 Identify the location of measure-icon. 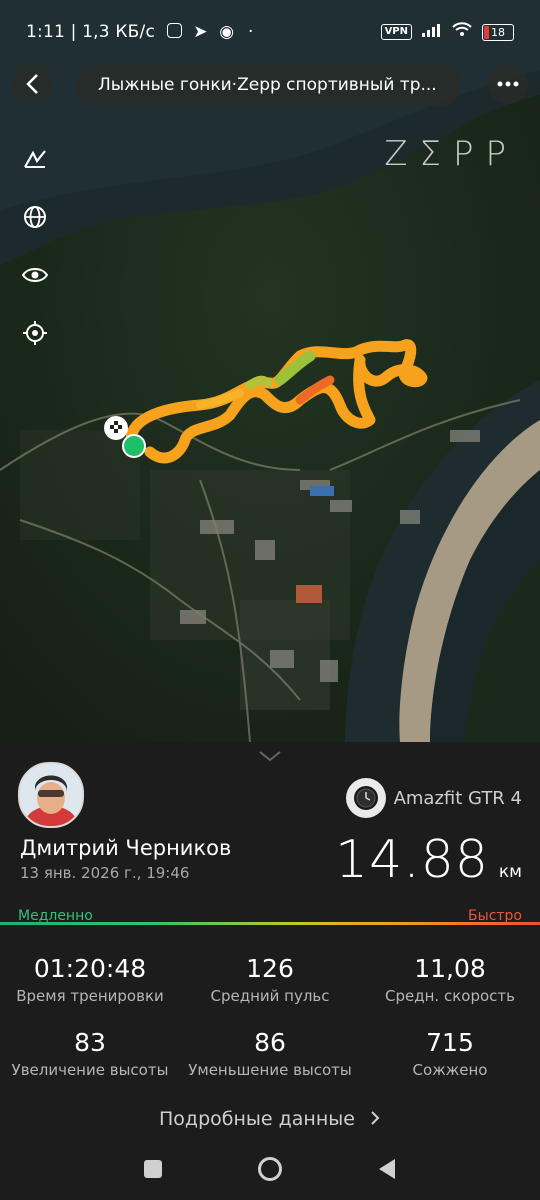
(35, 159).